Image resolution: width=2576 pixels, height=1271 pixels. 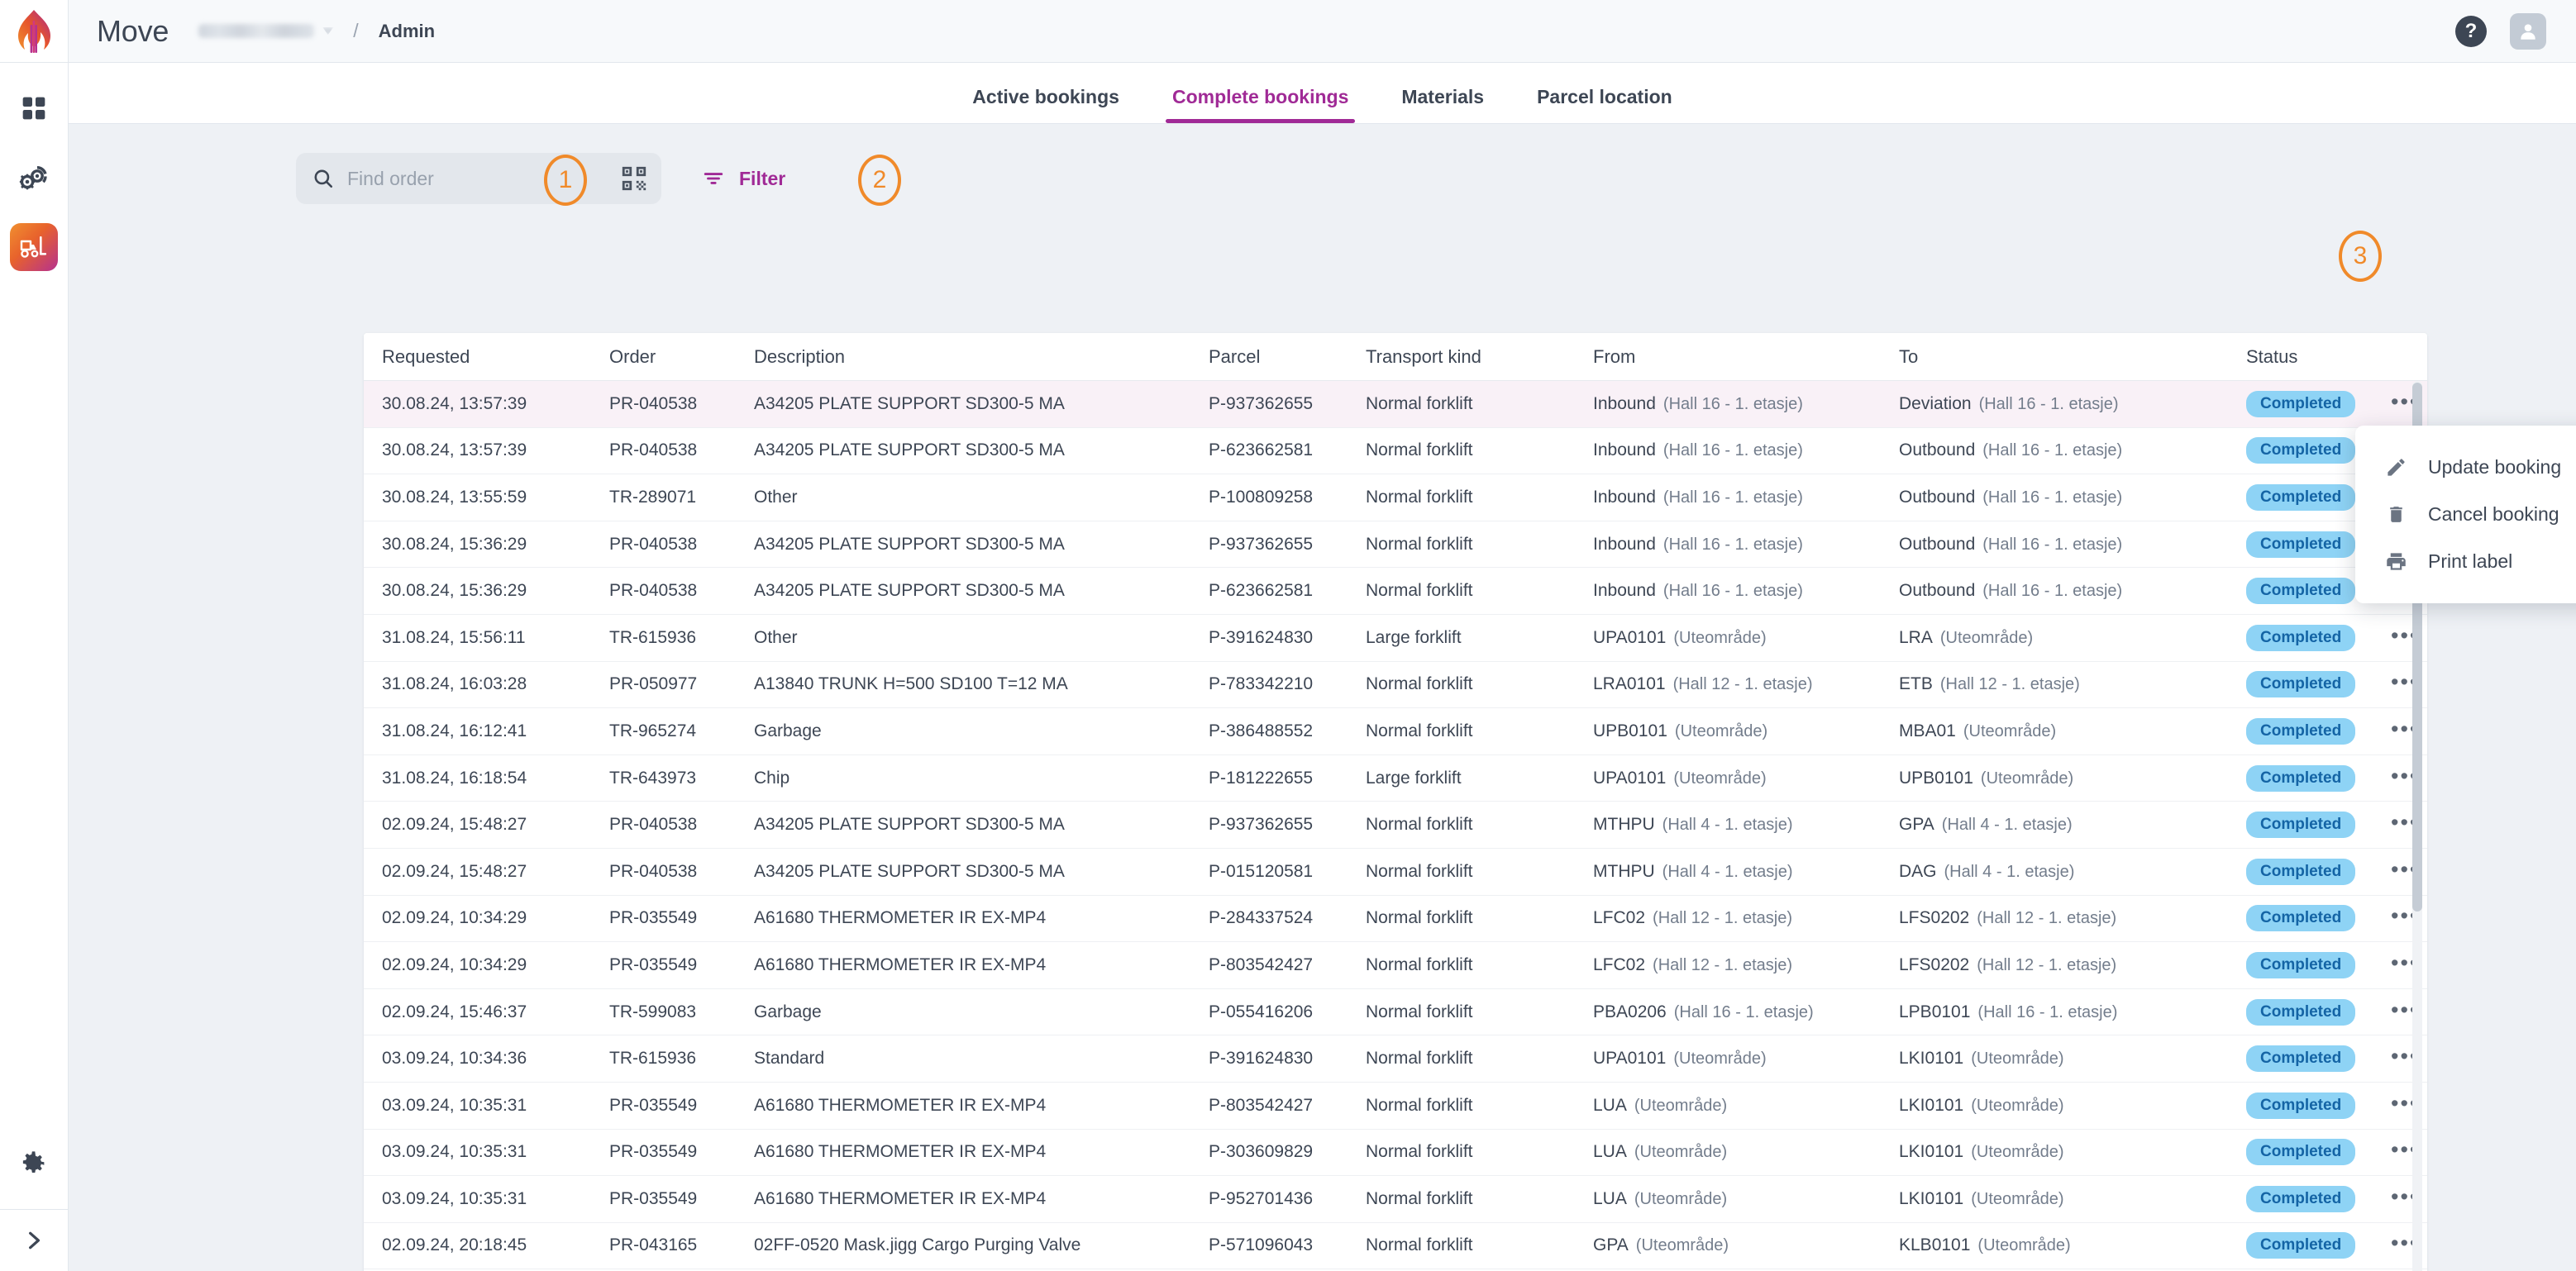 What do you see at coordinates (34, 247) in the screenshot?
I see `sidebar-item-move` at bounding box center [34, 247].